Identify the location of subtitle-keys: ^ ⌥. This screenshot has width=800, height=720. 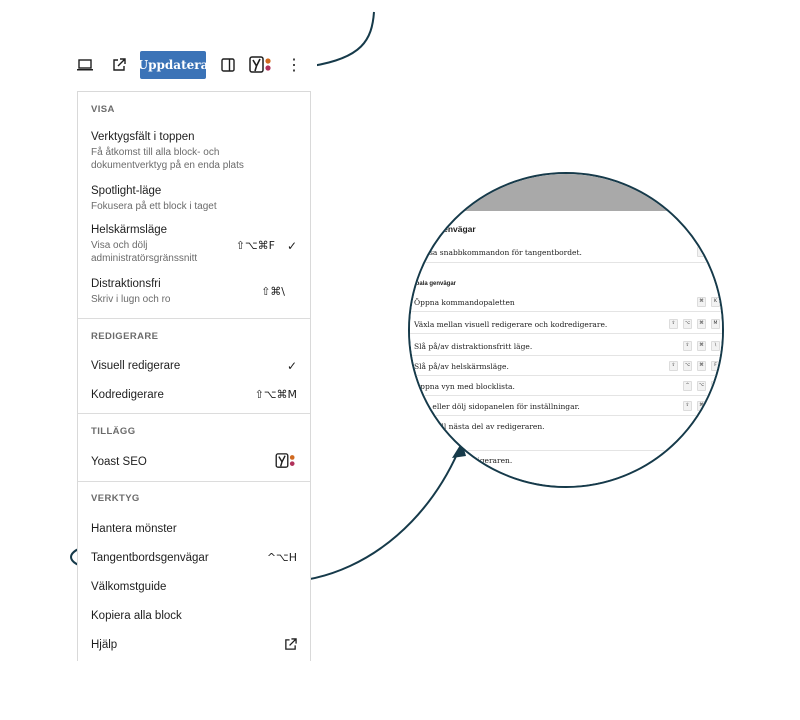
(706, 252).